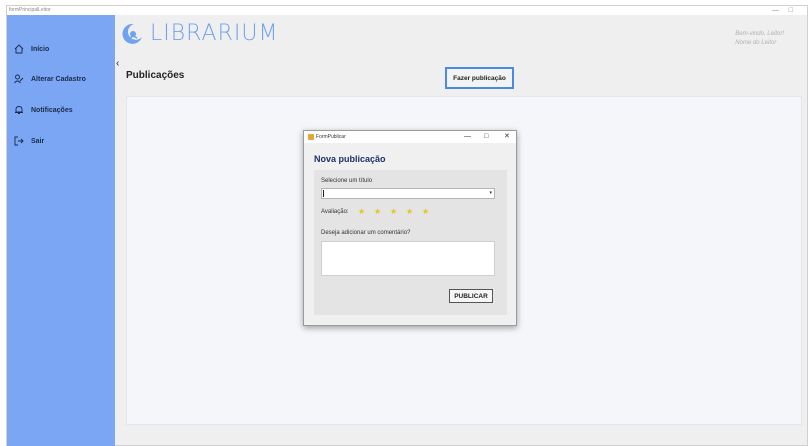 This screenshot has width=808, height=446. What do you see at coordinates (52, 110) in the screenshot?
I see `sidebar-item-label: Notificações` at bounding box center [52, 110].